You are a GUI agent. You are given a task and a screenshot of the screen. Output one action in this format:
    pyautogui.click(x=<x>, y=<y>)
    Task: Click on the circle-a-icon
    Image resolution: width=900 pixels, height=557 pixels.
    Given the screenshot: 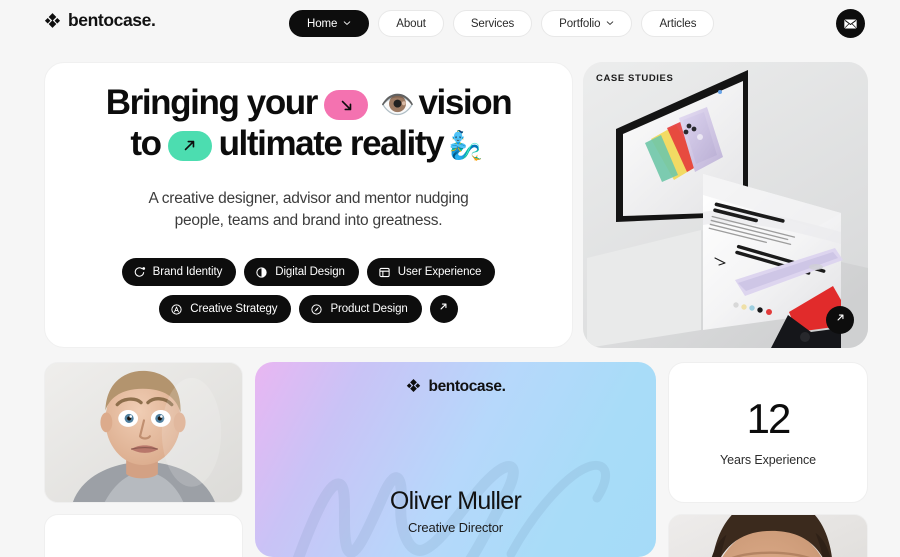 What is the action you would take?
    pyautogui.click(x=176, y=309)
    